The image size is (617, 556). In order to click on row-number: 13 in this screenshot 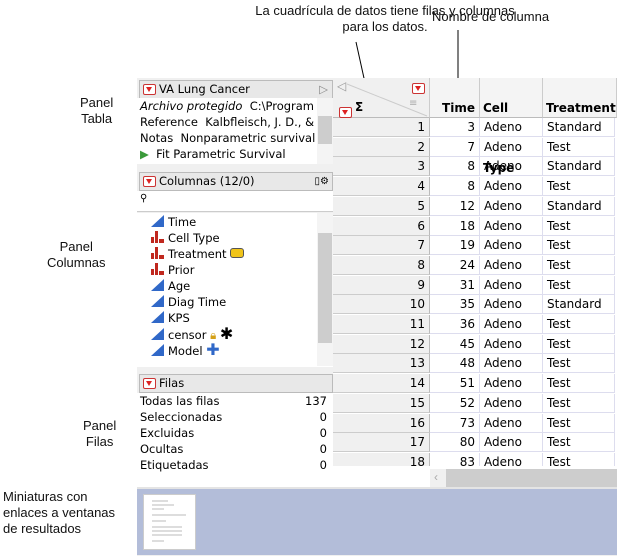, I will do `click(381, 364)`.